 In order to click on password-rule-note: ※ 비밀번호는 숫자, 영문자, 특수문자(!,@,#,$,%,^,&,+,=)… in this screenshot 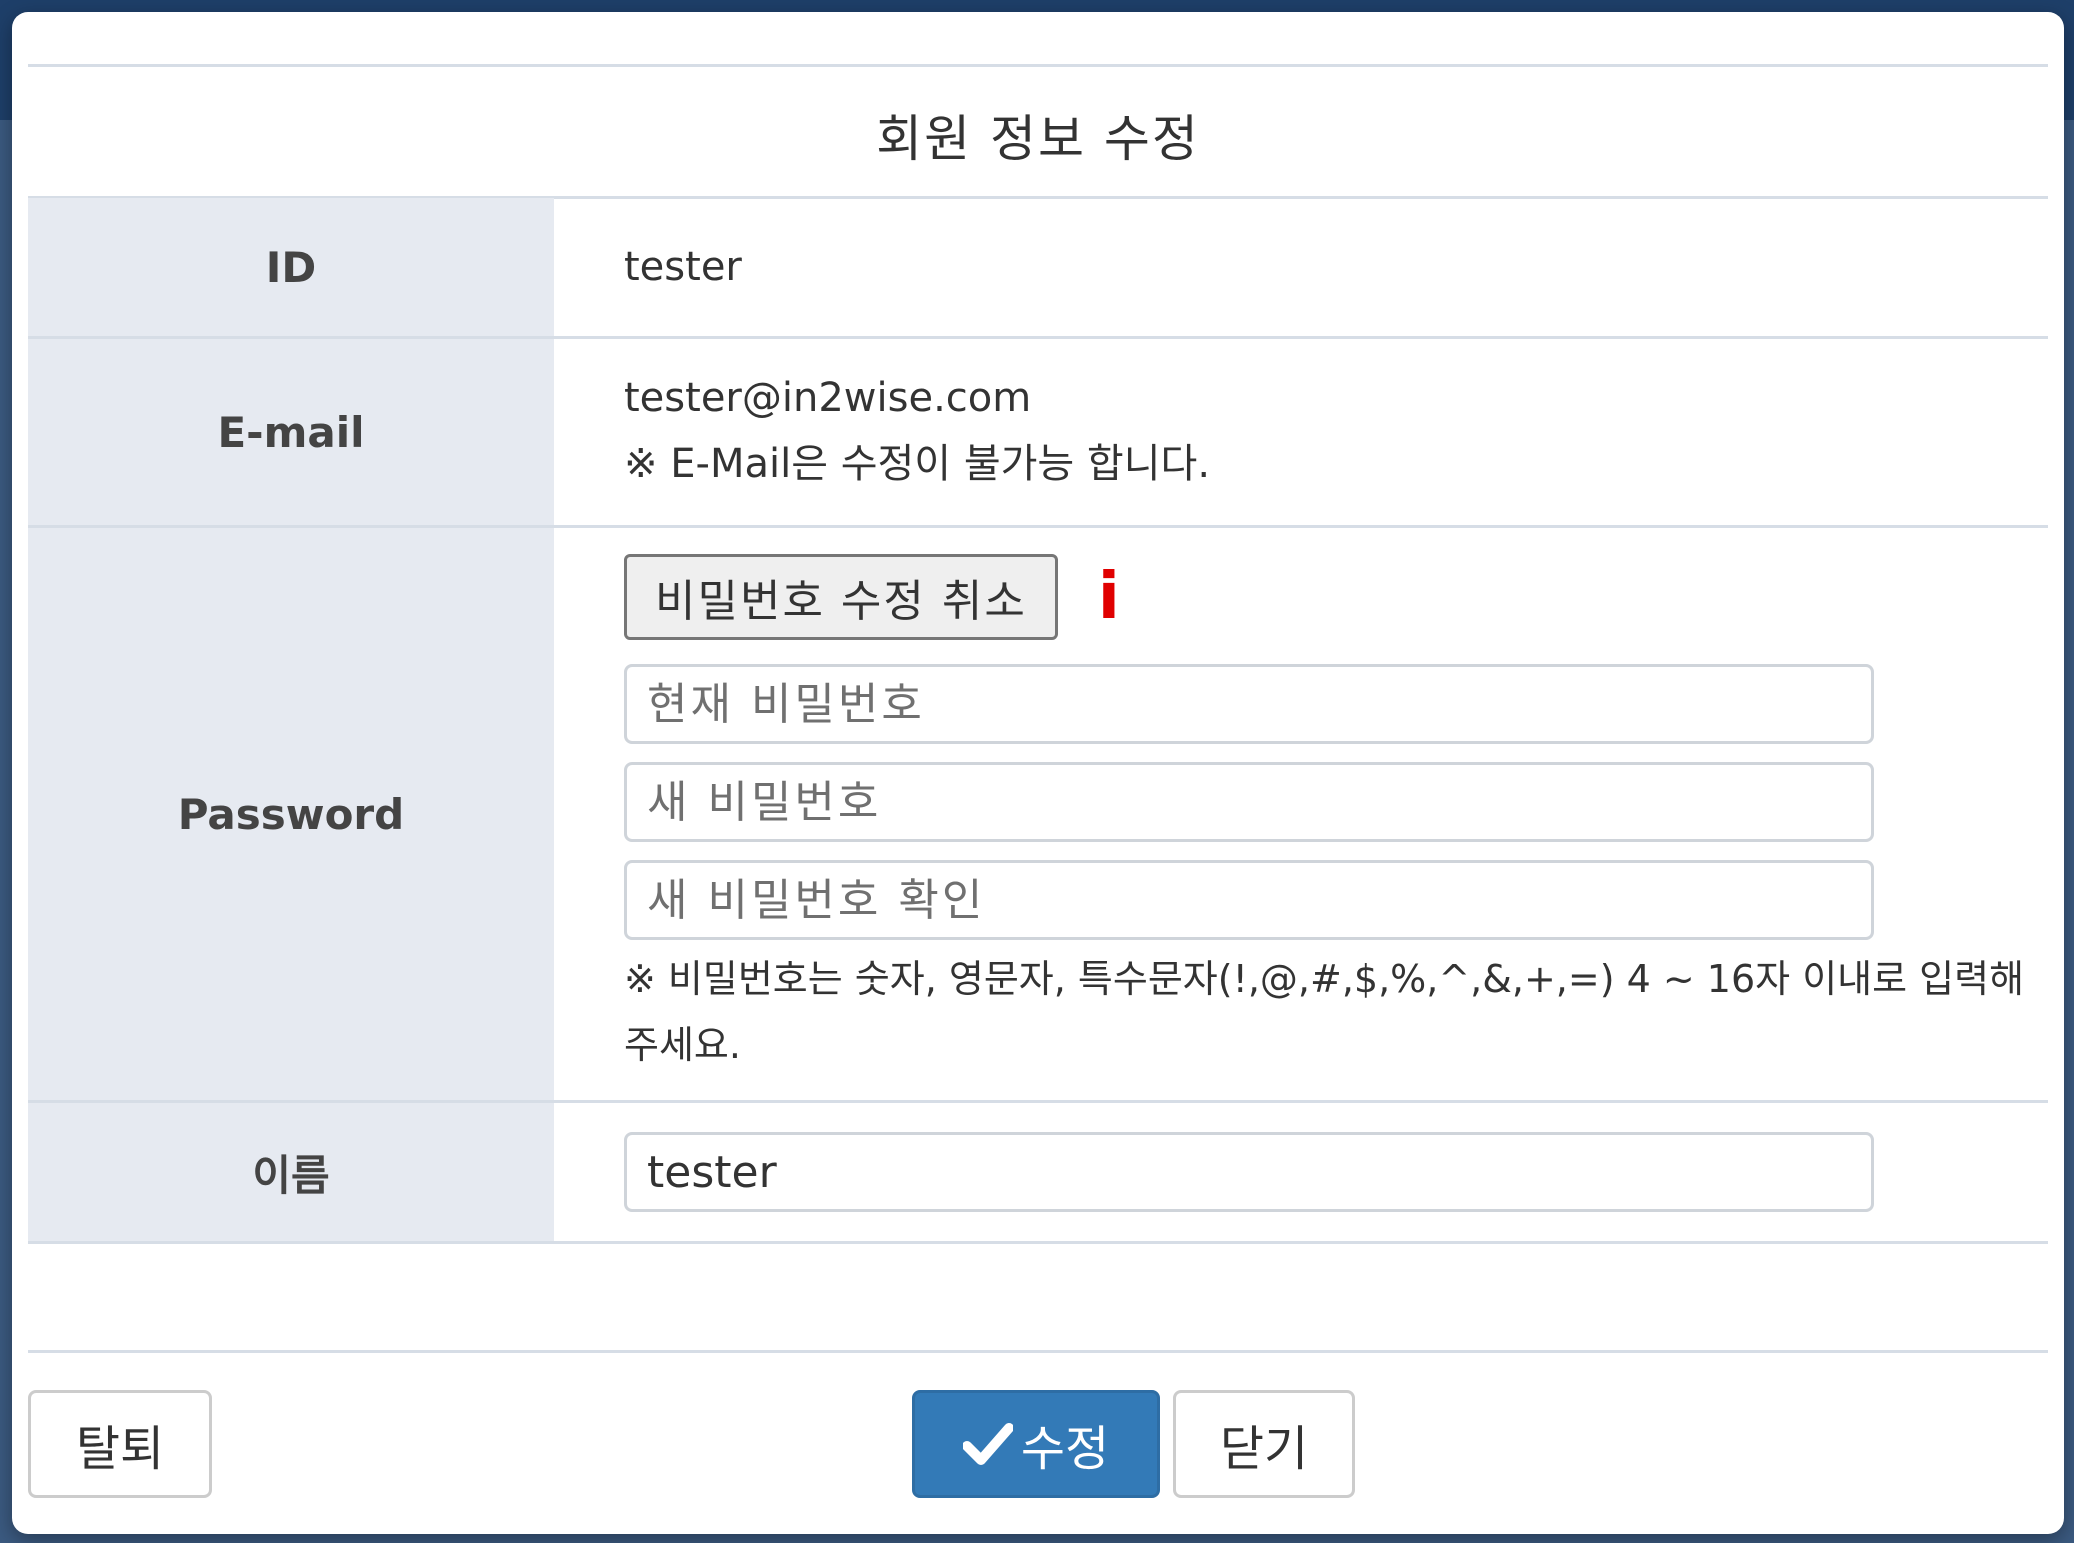, I will do `click(1324, 1012)`.